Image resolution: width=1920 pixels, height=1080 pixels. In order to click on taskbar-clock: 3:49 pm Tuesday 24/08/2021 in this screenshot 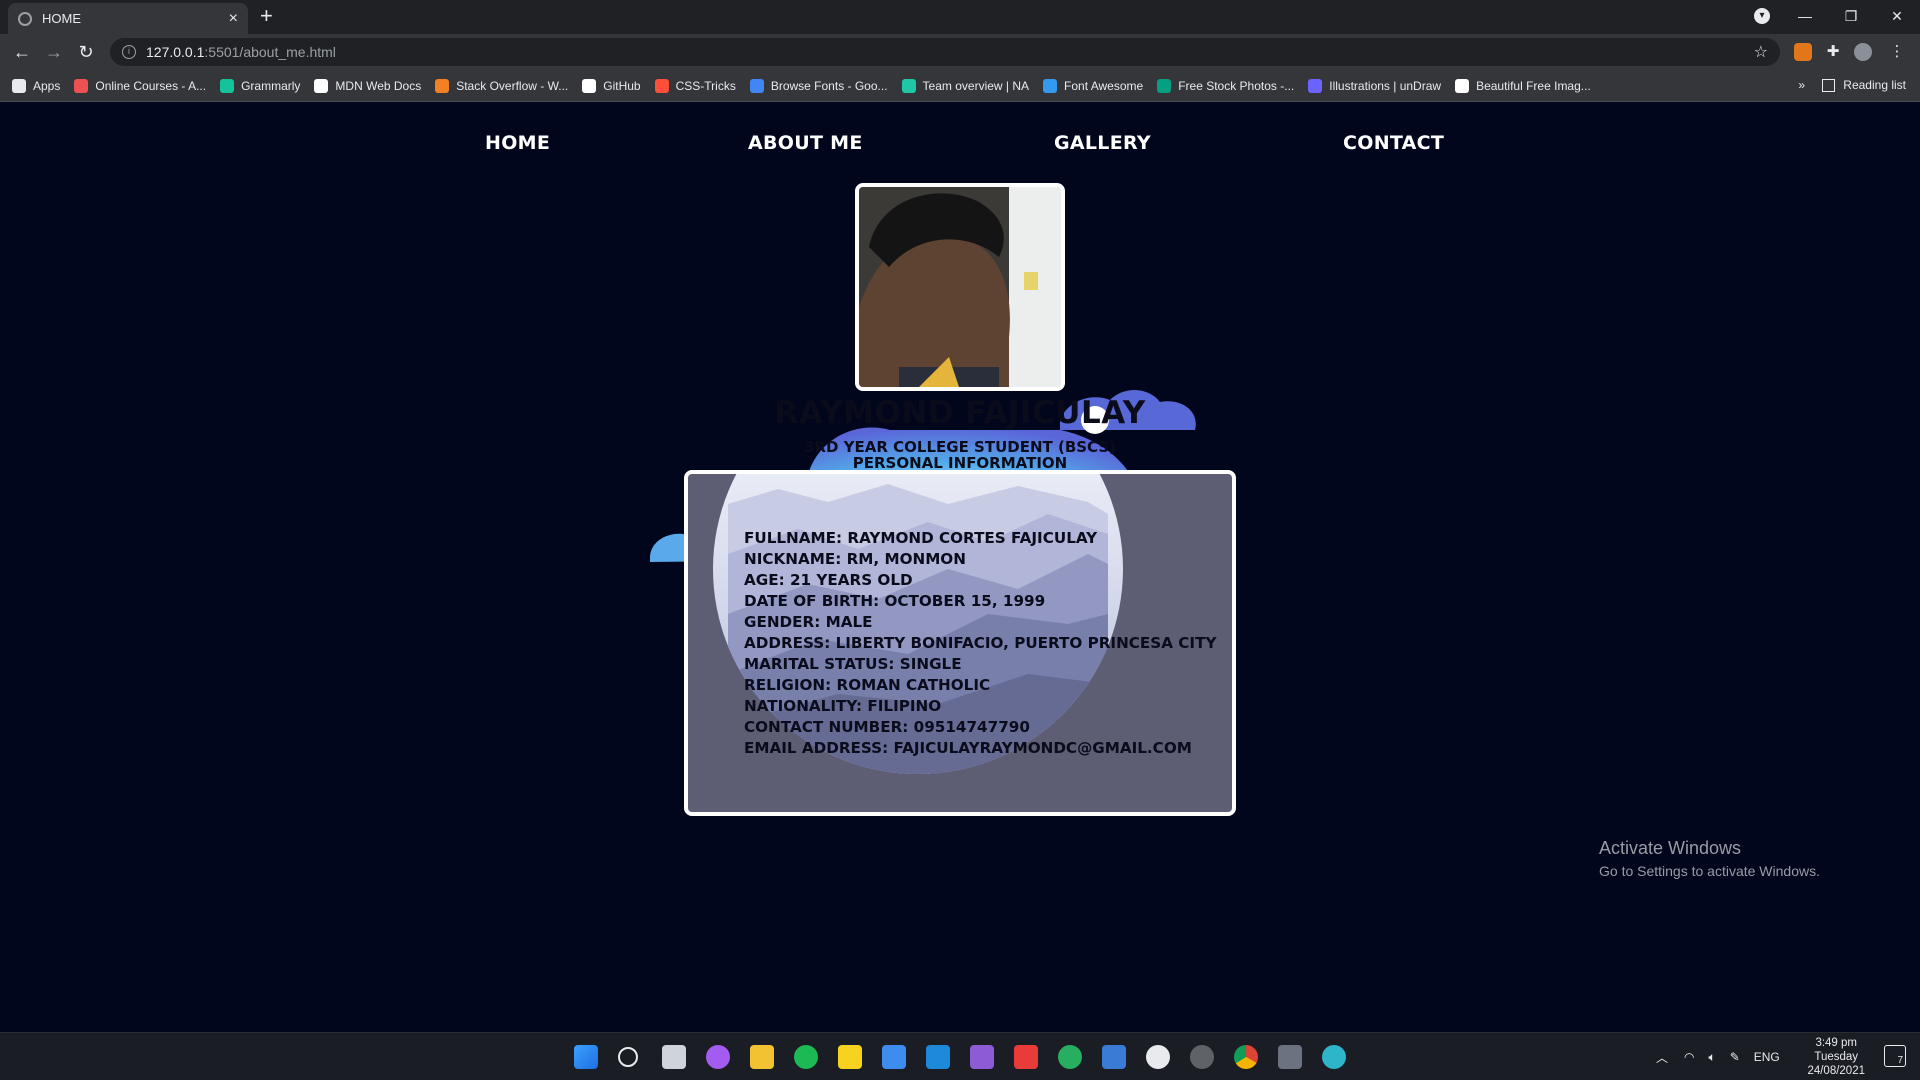, I will do `click(1836, 1057)`.